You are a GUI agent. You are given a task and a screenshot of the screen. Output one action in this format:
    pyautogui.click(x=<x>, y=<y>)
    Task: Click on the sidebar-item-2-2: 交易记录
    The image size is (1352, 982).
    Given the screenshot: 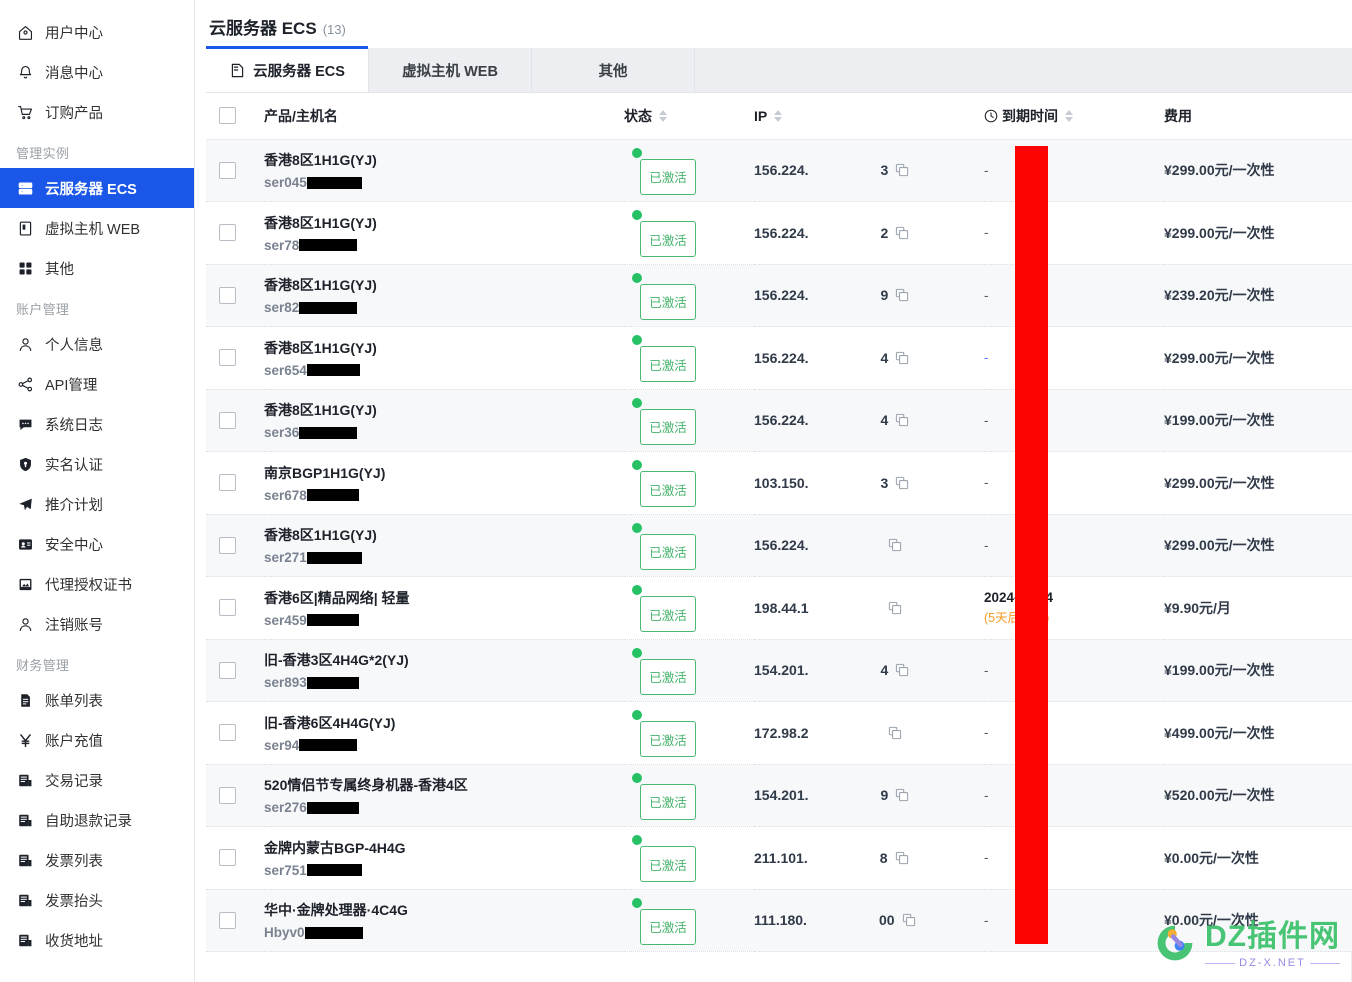 What is the action you would take?
    pyautogui.click(x=97, y=780)
    